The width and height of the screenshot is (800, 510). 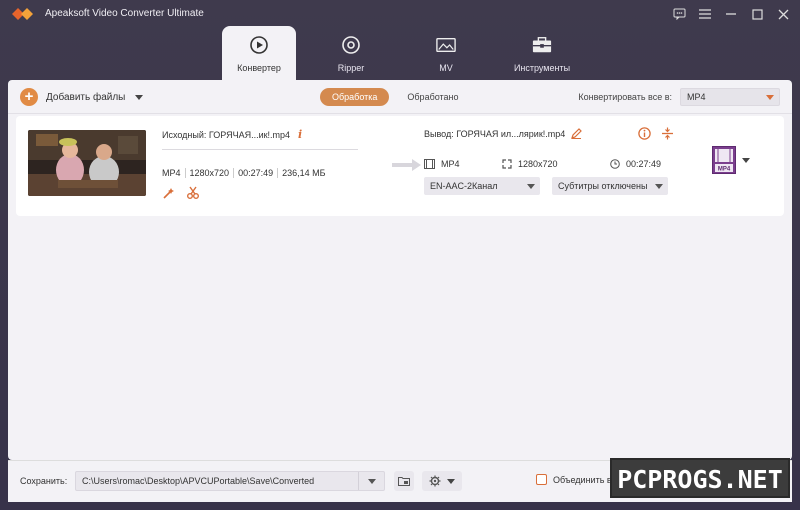 I want to click on output-selects: EN-AAC-2Канал Субтитры отключены, so click(x=549, y=186).